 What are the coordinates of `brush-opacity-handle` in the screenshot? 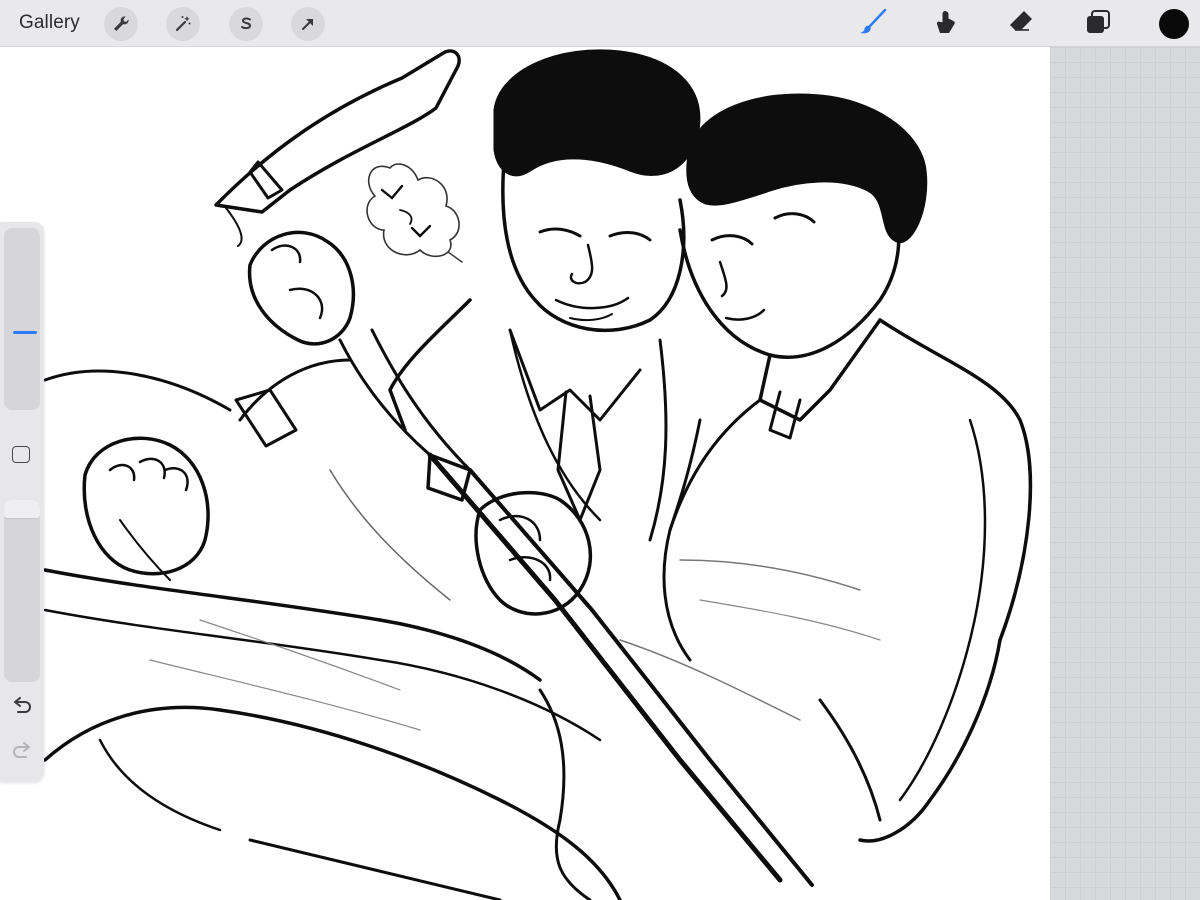 It's located at (22, 509).